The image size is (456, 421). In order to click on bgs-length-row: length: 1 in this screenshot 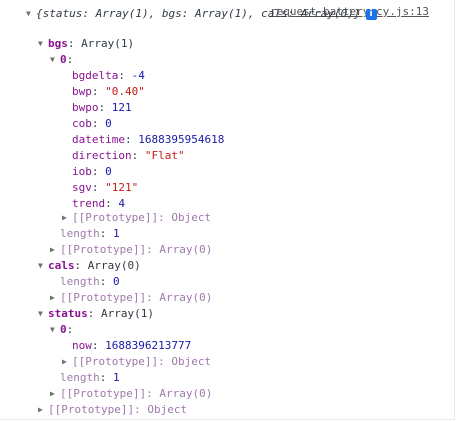, I will do `click(90, 233)`.